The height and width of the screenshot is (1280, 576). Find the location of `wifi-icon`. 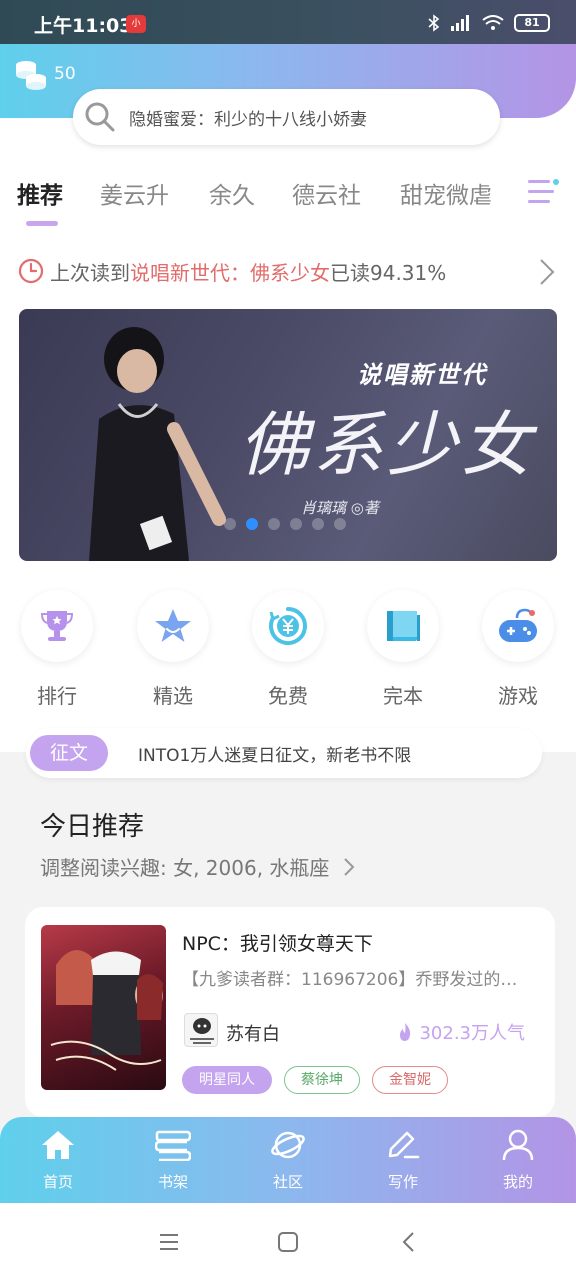

wifi-icon is located at coordinates (493, 22).